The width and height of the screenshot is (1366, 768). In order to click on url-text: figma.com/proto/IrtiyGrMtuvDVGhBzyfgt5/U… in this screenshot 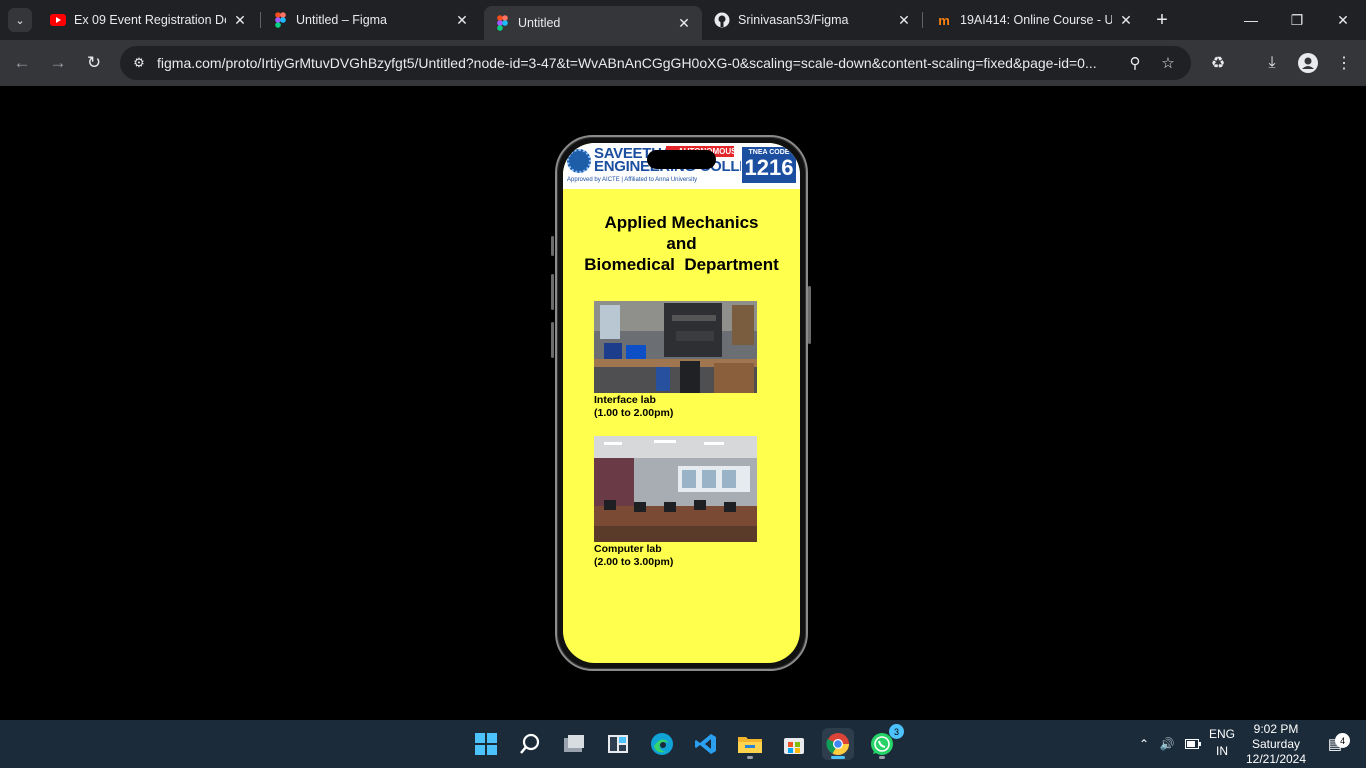, I will do `click(637, 63)`.